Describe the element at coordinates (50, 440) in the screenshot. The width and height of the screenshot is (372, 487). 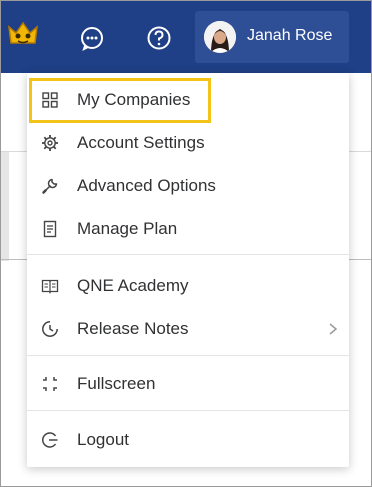
I see `logout-icon` at that location.